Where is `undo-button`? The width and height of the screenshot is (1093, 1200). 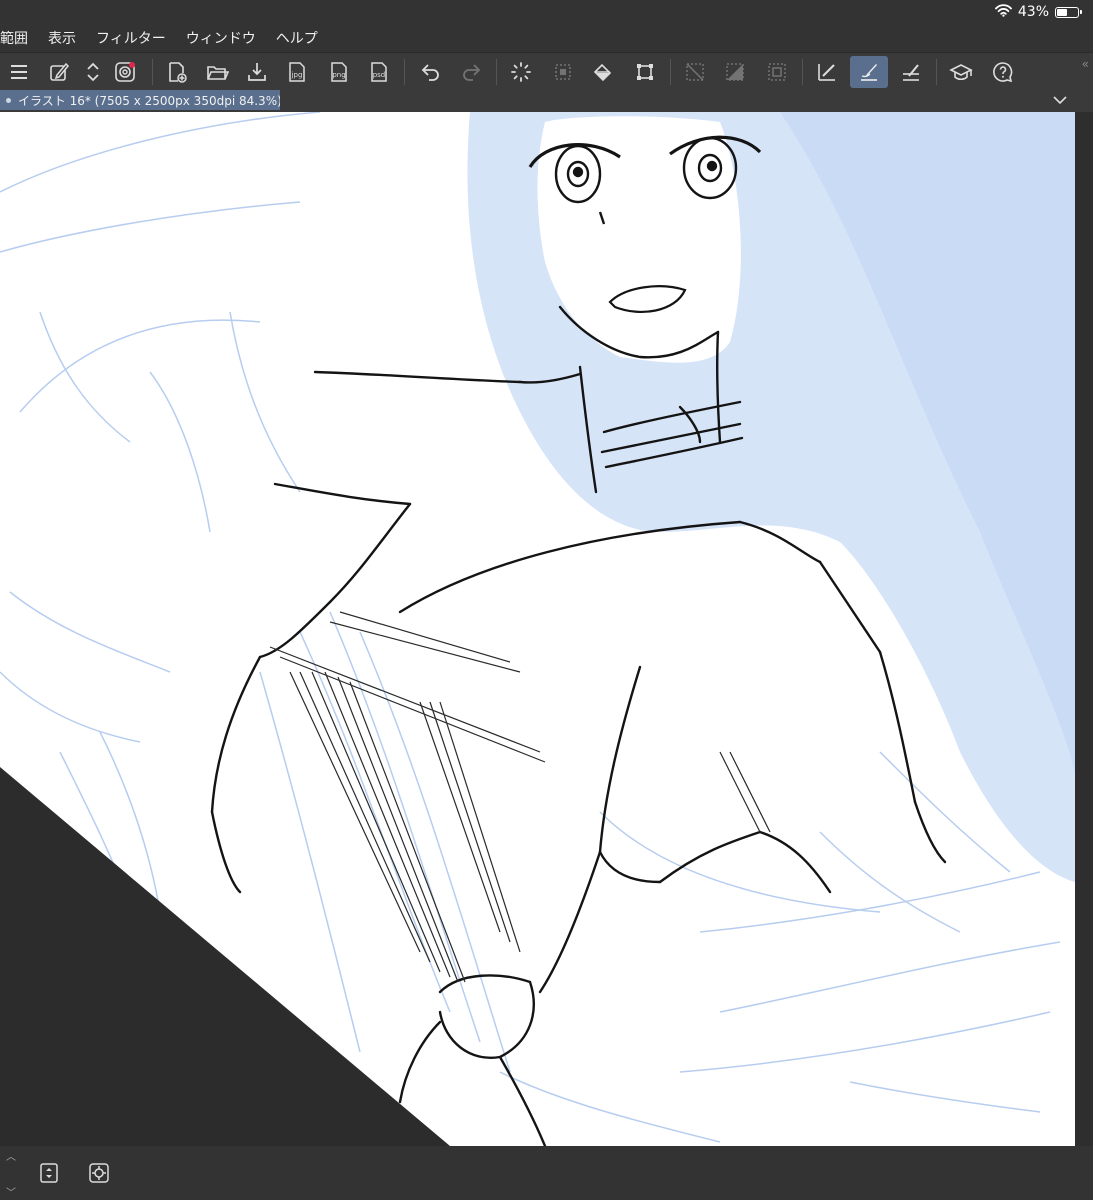 undo-button is located at coordinates (431, 72).